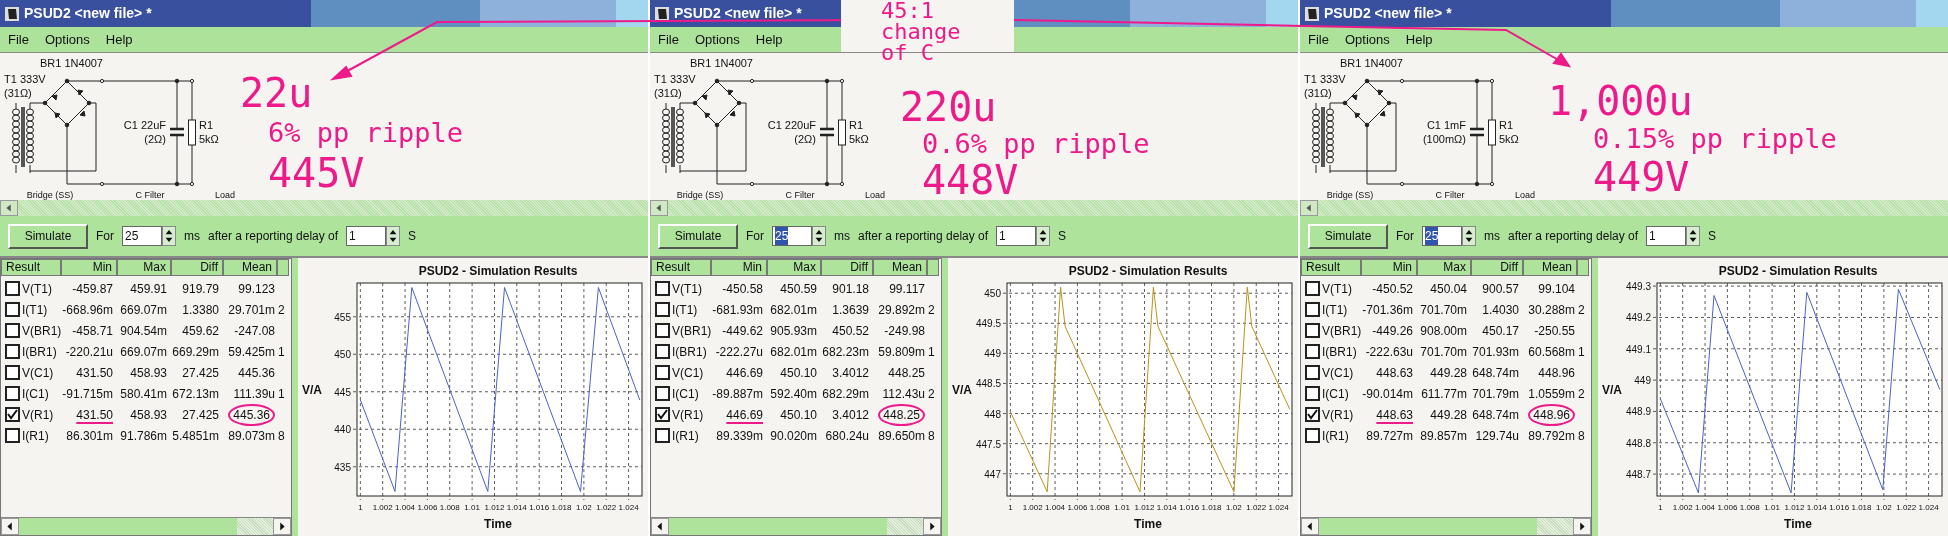 The image size is (1948, 536). Describe the element at coordinates (192, 236) in the screenshot. I see `unit-label: ms` at that location.